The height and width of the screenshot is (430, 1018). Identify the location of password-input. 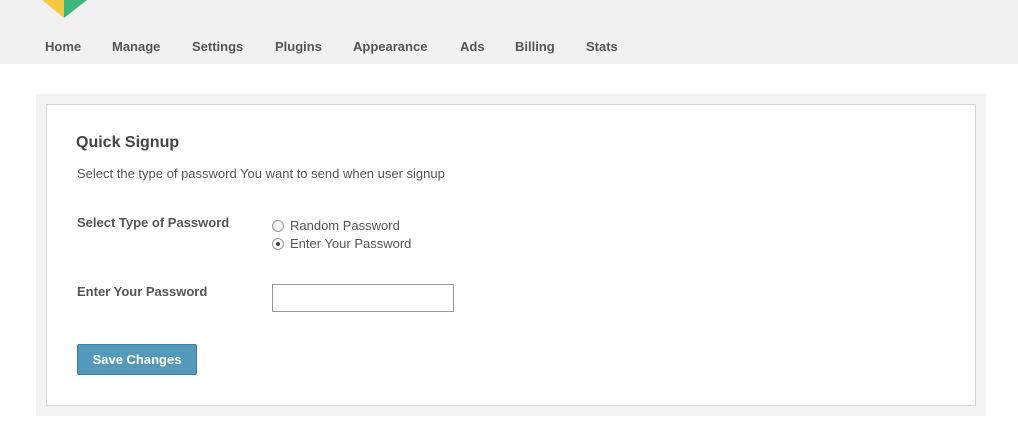
(363, 298).